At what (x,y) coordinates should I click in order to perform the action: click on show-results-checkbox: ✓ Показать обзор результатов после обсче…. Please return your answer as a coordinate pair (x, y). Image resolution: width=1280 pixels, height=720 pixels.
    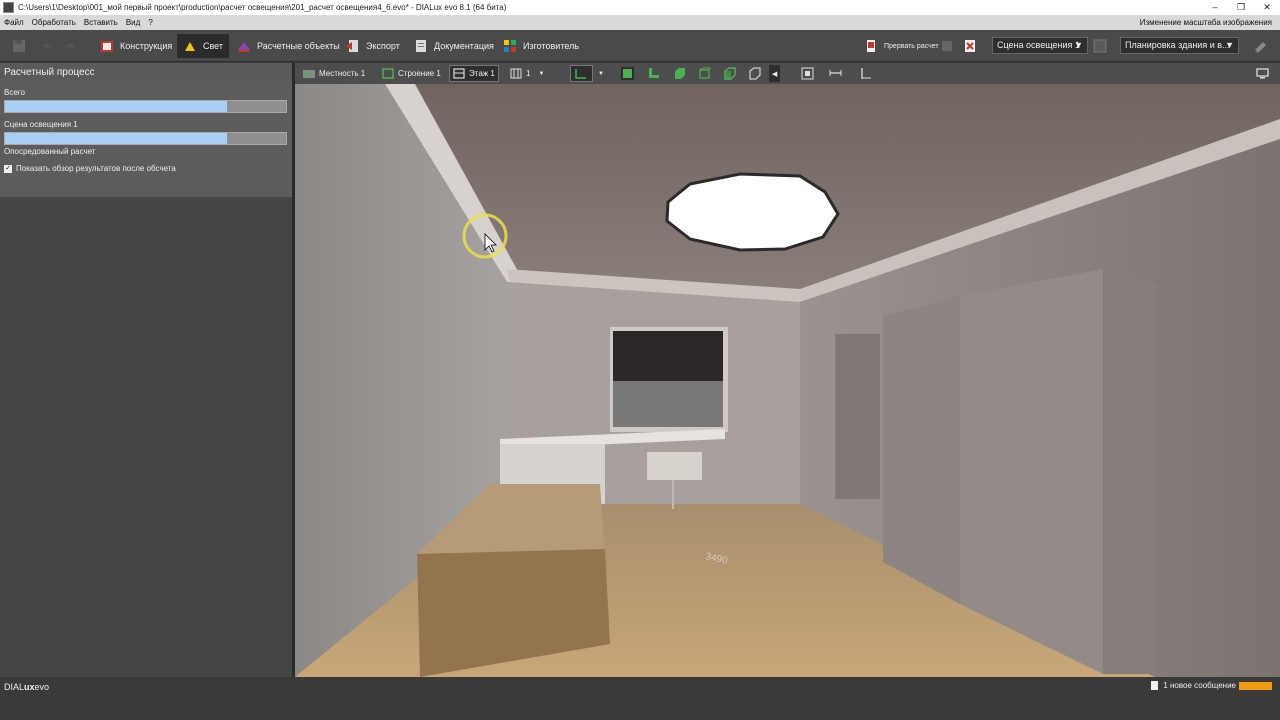
    Looking at the image, I should click on (146, 168).